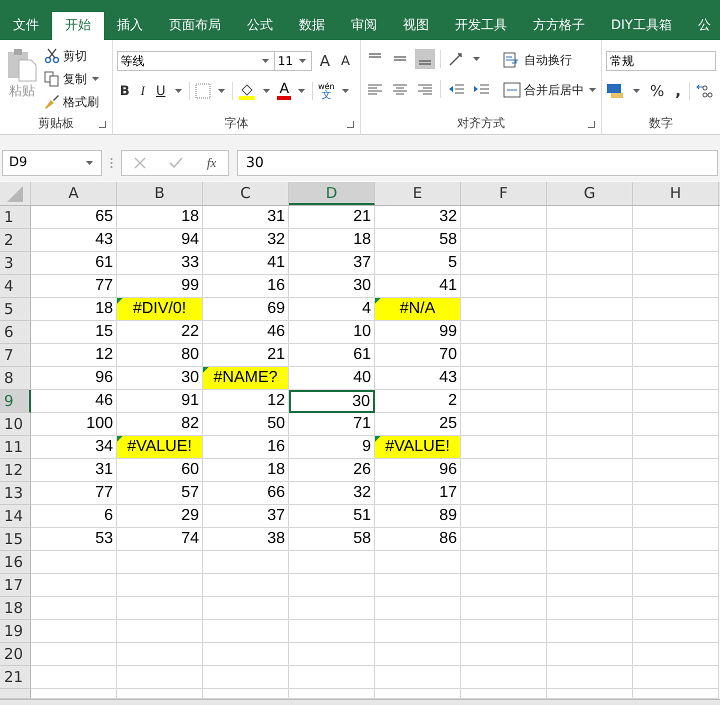 Image resolution: width=720 pixels, height=705 pixels. What do you see at coordinates (418, 193) in the screenshot?
I see `column-header: E` at bounding box center [418, 193].